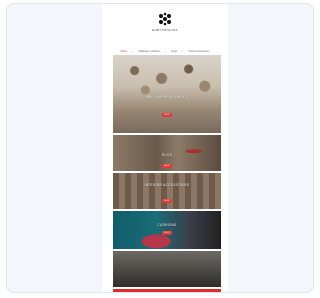 The width and height of the screenshot is (320, 298). I want to click on footer-bar, so click(167, 290).